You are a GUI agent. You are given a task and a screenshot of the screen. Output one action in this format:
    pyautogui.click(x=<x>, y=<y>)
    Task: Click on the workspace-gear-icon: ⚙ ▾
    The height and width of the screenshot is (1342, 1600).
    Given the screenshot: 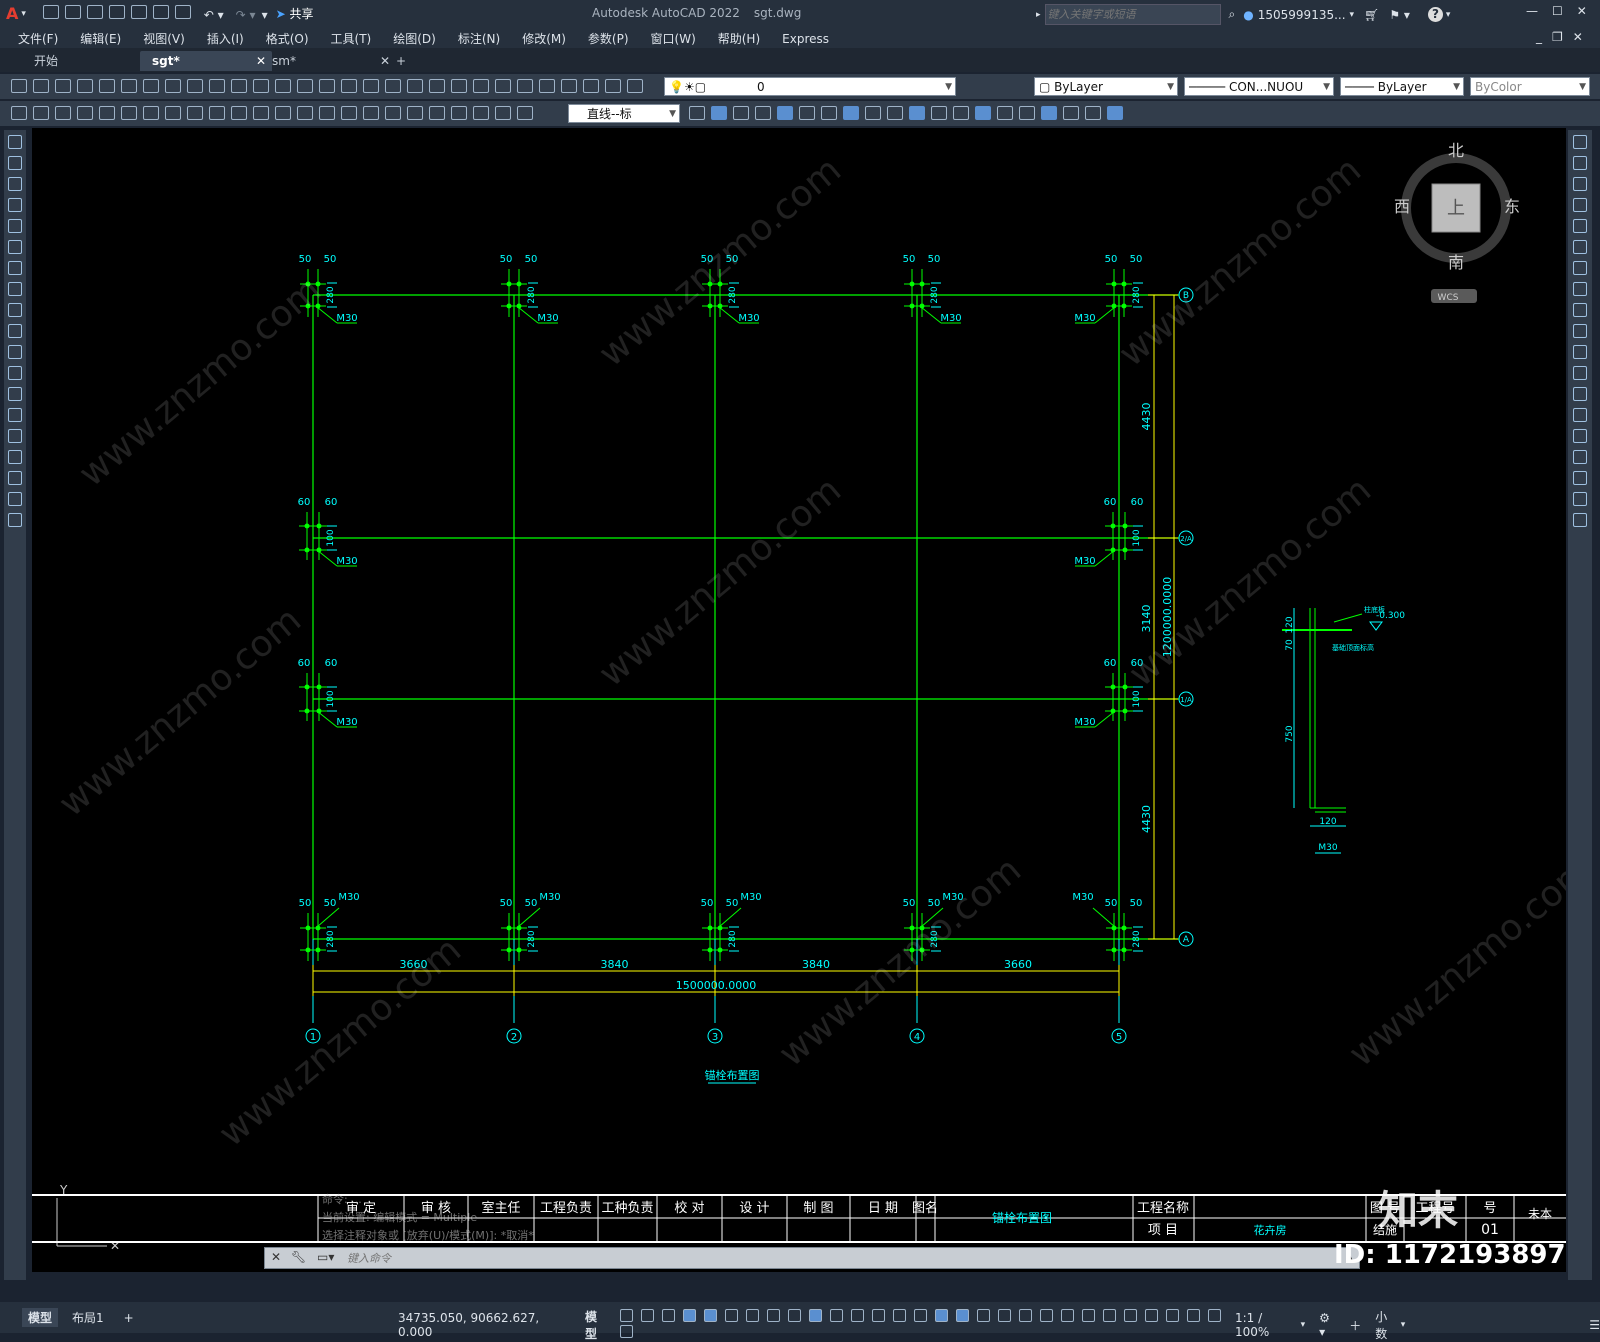 What is the action you would take?
    pyautogui.click(x=1329, y=1325)
    